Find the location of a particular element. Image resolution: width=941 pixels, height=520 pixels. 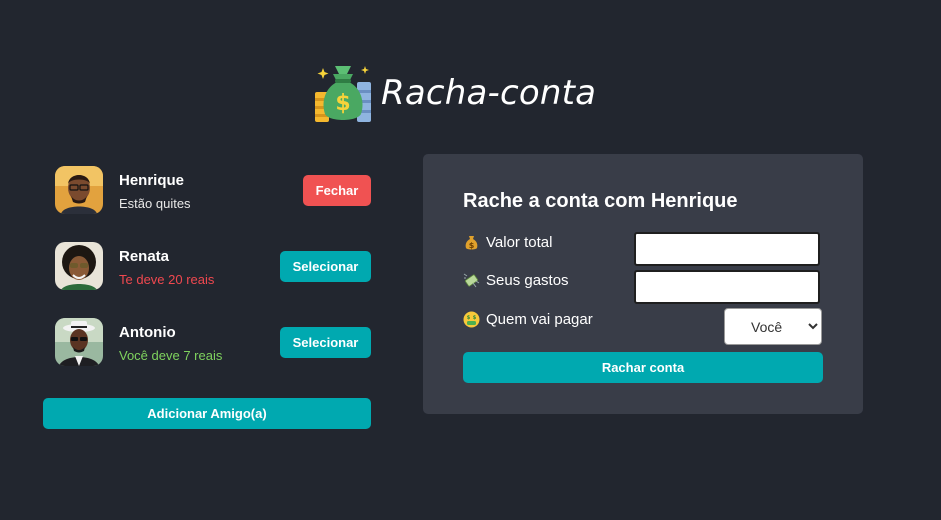

total-value-text: Valor total is located at coordinates (519, 242).